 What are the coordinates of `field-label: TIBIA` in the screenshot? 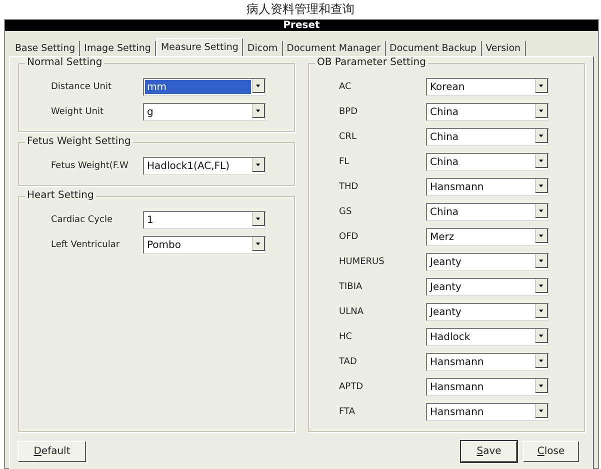 It's located at (351, 287).